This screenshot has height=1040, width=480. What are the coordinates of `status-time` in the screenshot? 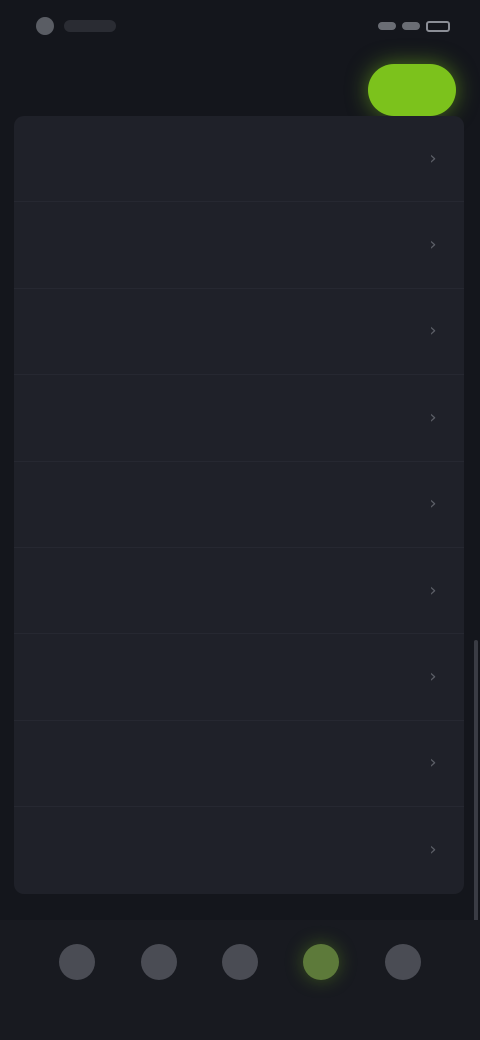 It's located at (90, 26).